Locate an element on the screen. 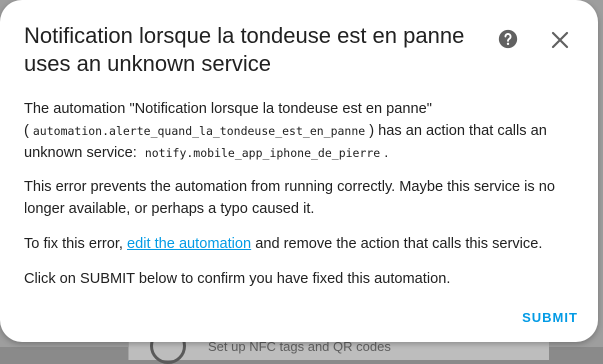 The height and width of the screenshot is (364, 603). submit-button: SUBMIT is located at coordinates (550, 317).